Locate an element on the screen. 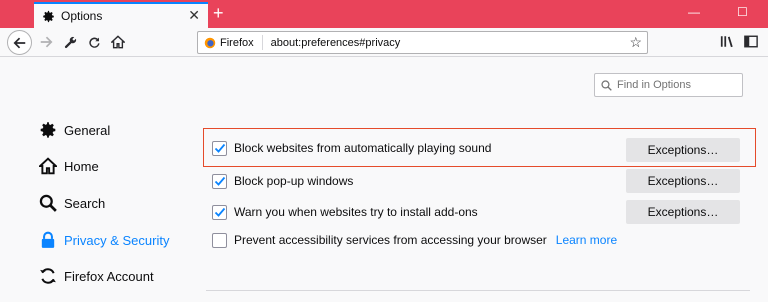 This screenshot has height=302, width=768. accessibility-checkbox is located at coordinates (219, 240).